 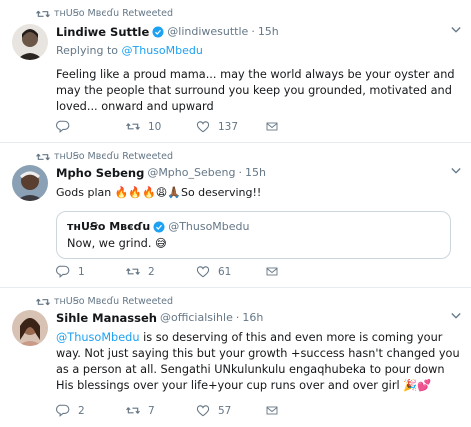 I want to click on like-button: 57, so click(x=231, y=410).